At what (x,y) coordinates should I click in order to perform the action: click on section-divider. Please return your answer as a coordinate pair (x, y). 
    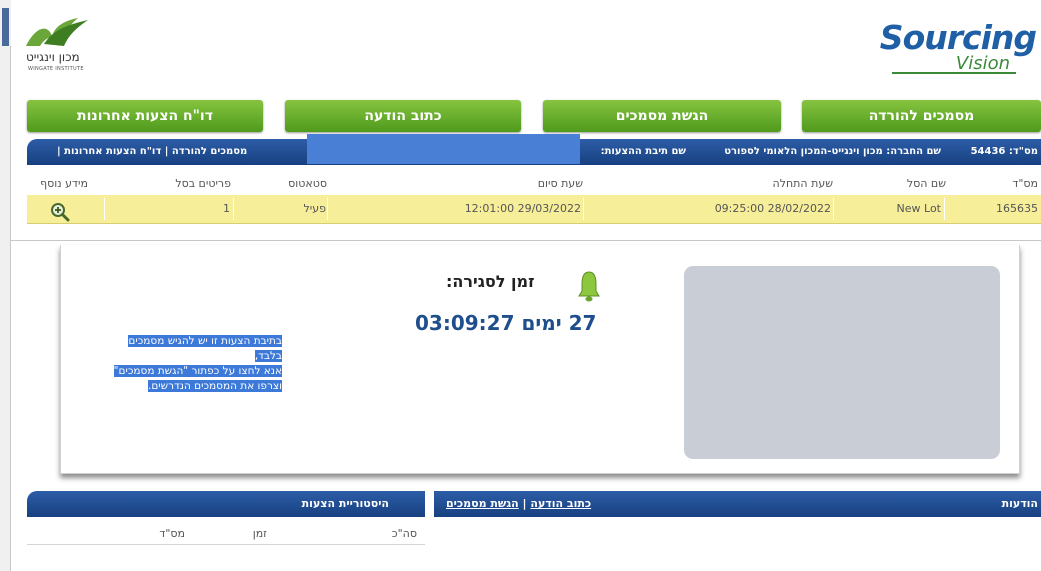
    Looking at the image, I should click on (526, 240).